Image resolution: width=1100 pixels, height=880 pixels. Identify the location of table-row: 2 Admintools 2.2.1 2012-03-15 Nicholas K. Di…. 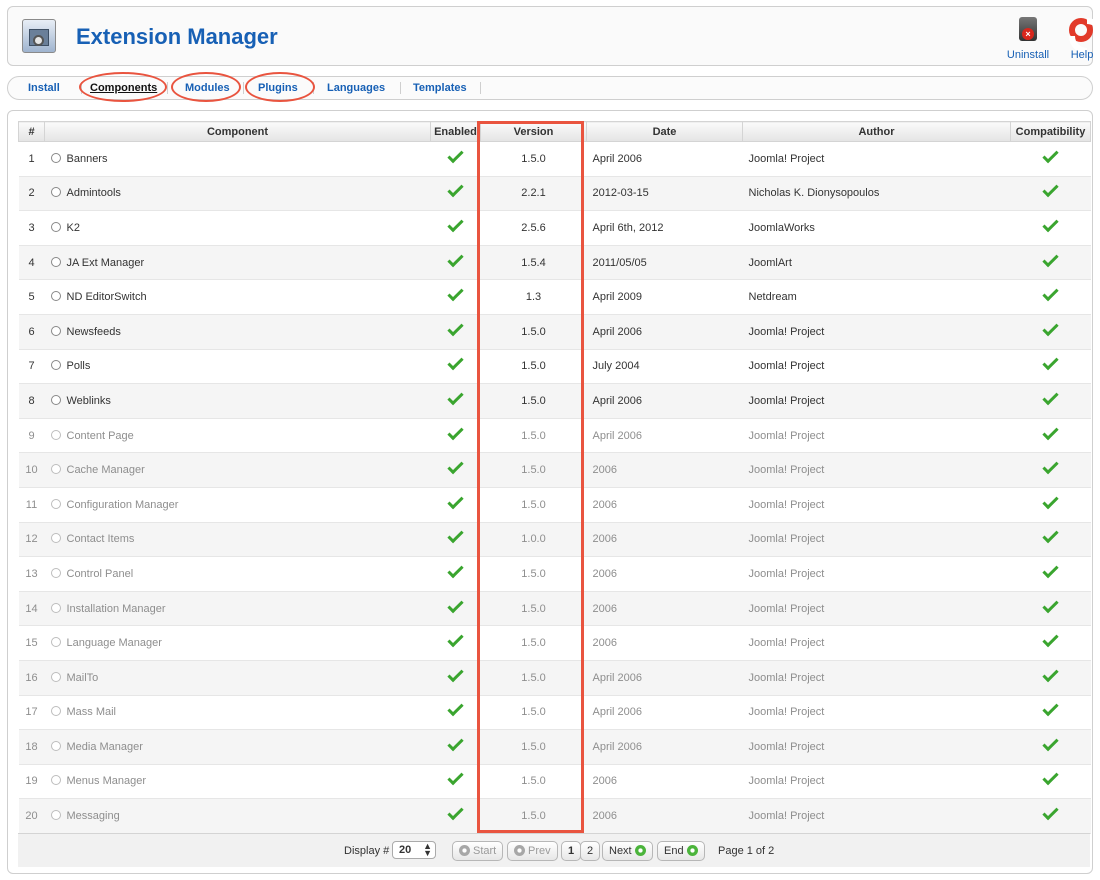
(554, 194).